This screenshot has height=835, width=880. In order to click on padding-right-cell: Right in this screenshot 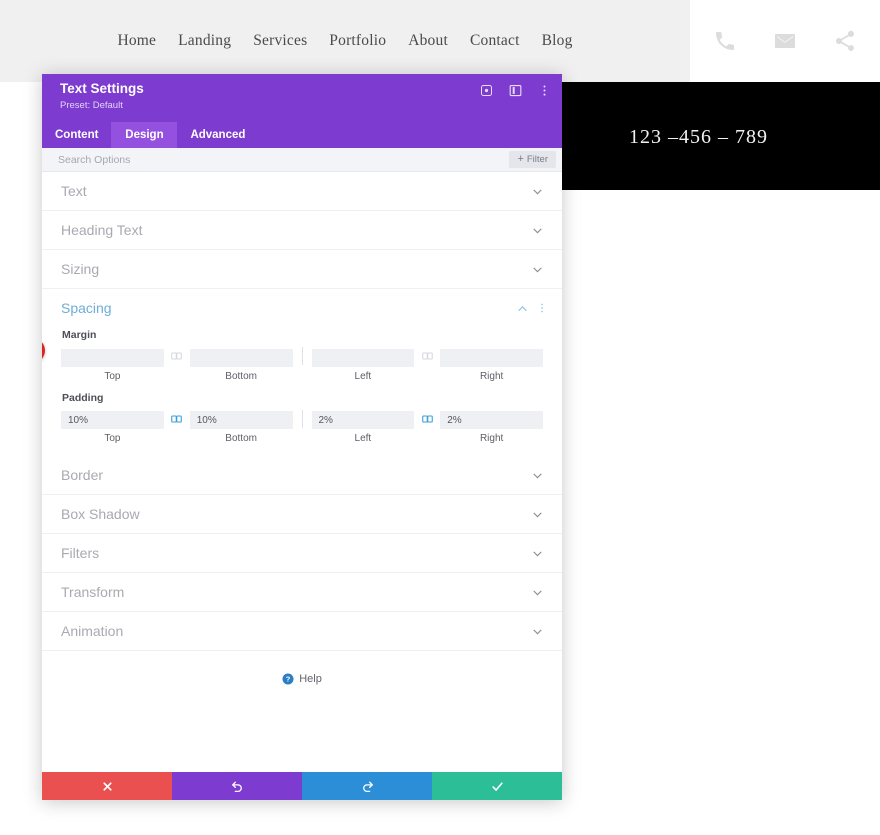, I will do `click(491, 427)`.